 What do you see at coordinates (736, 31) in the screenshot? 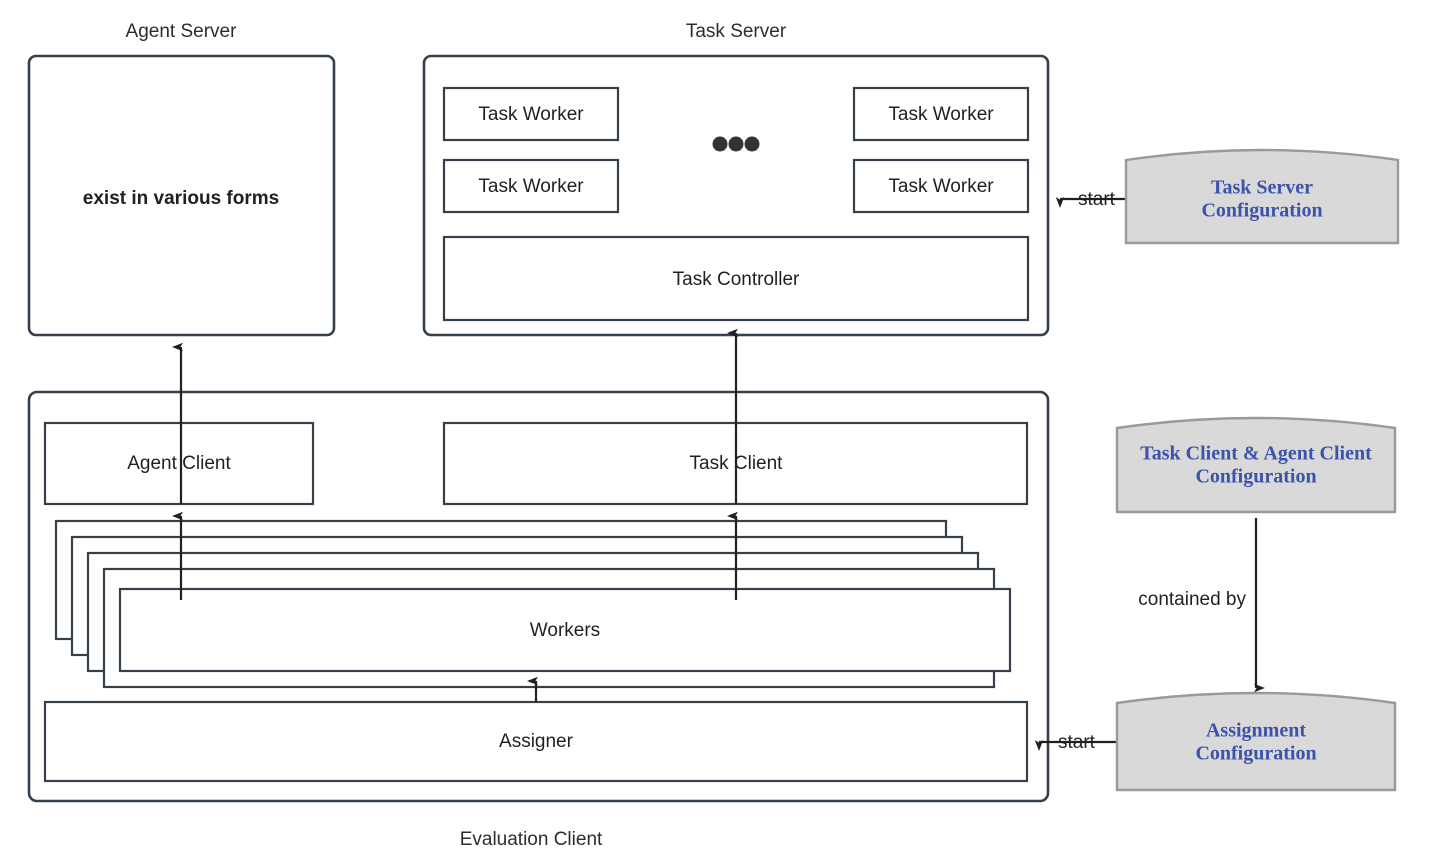
I see `task-server-title: Task Server` at bounding box center [736, 31].